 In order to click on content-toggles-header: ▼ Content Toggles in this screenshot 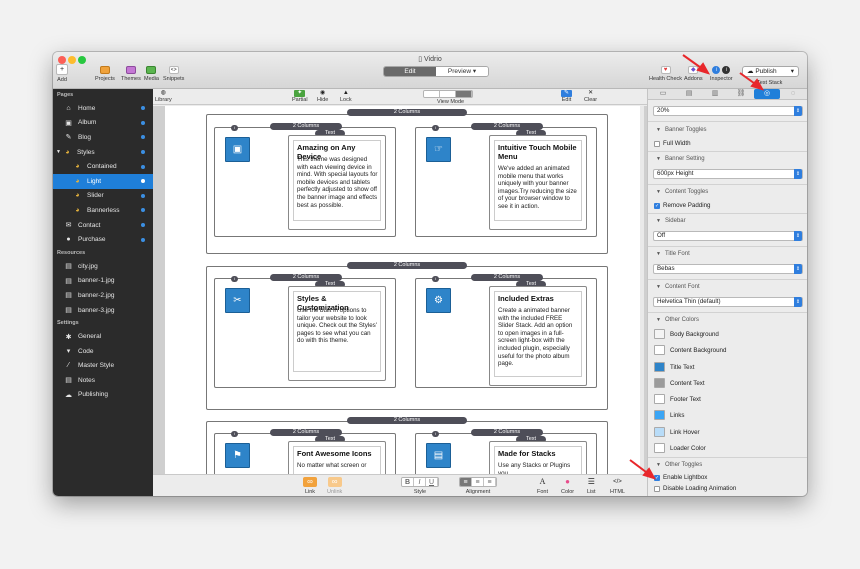, I will do `click(682, 192)`.